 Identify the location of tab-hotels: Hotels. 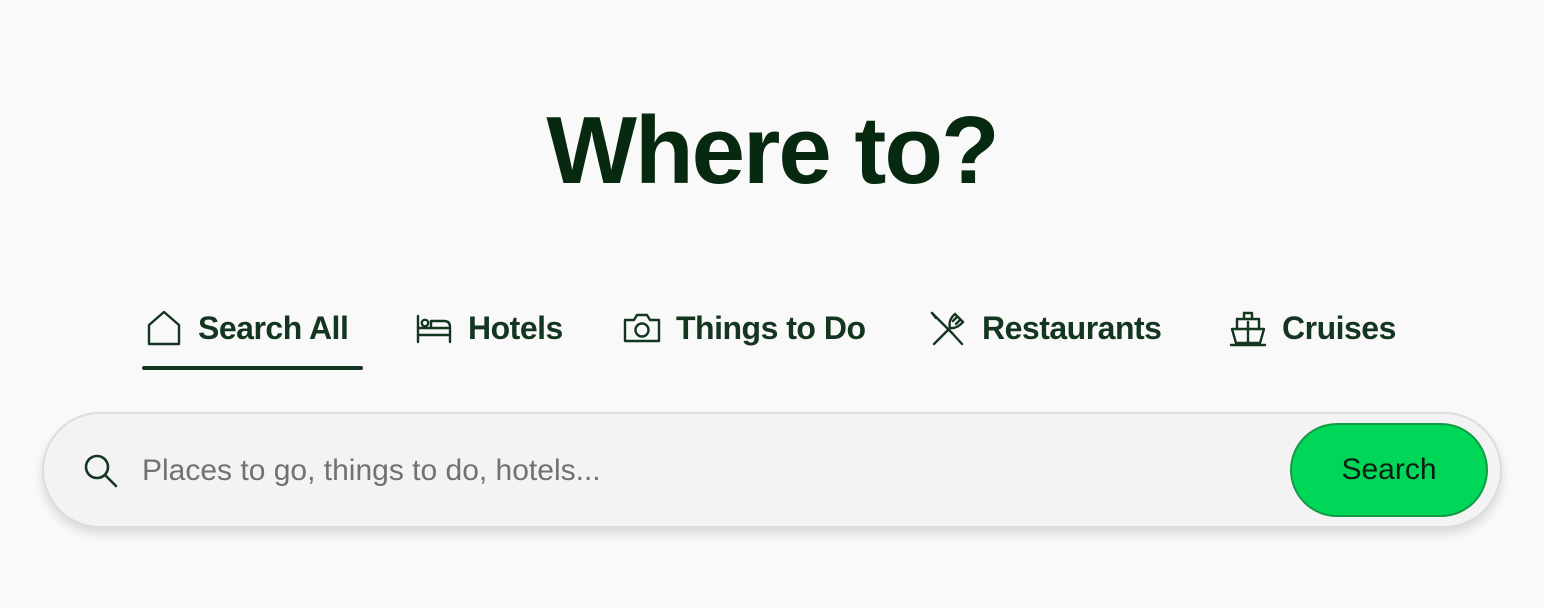
(487, 328).